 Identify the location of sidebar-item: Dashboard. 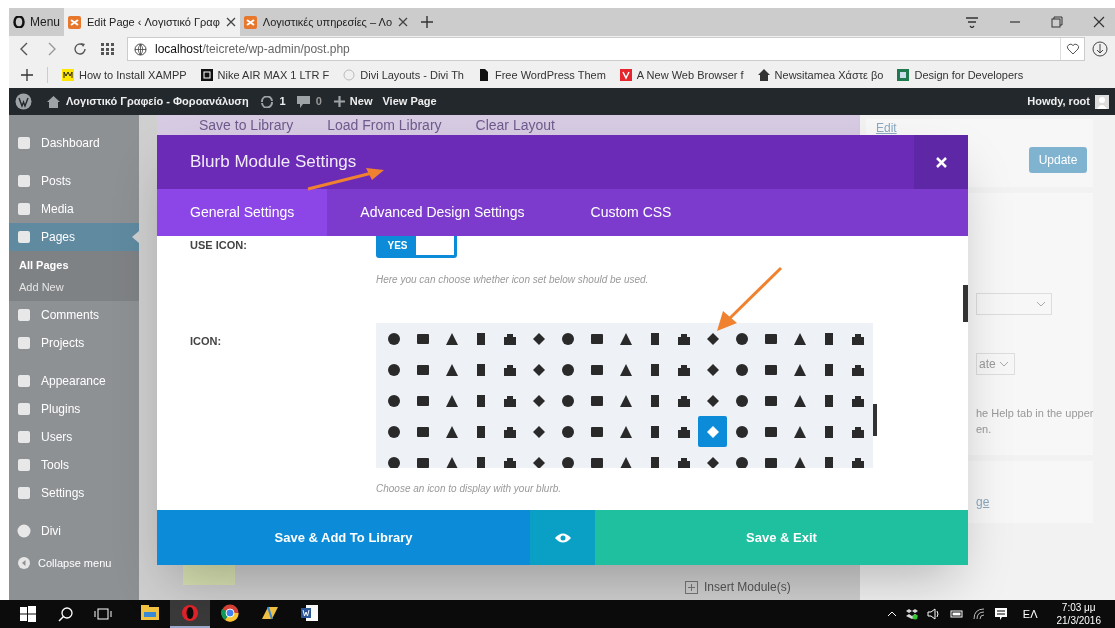
(74, 143).